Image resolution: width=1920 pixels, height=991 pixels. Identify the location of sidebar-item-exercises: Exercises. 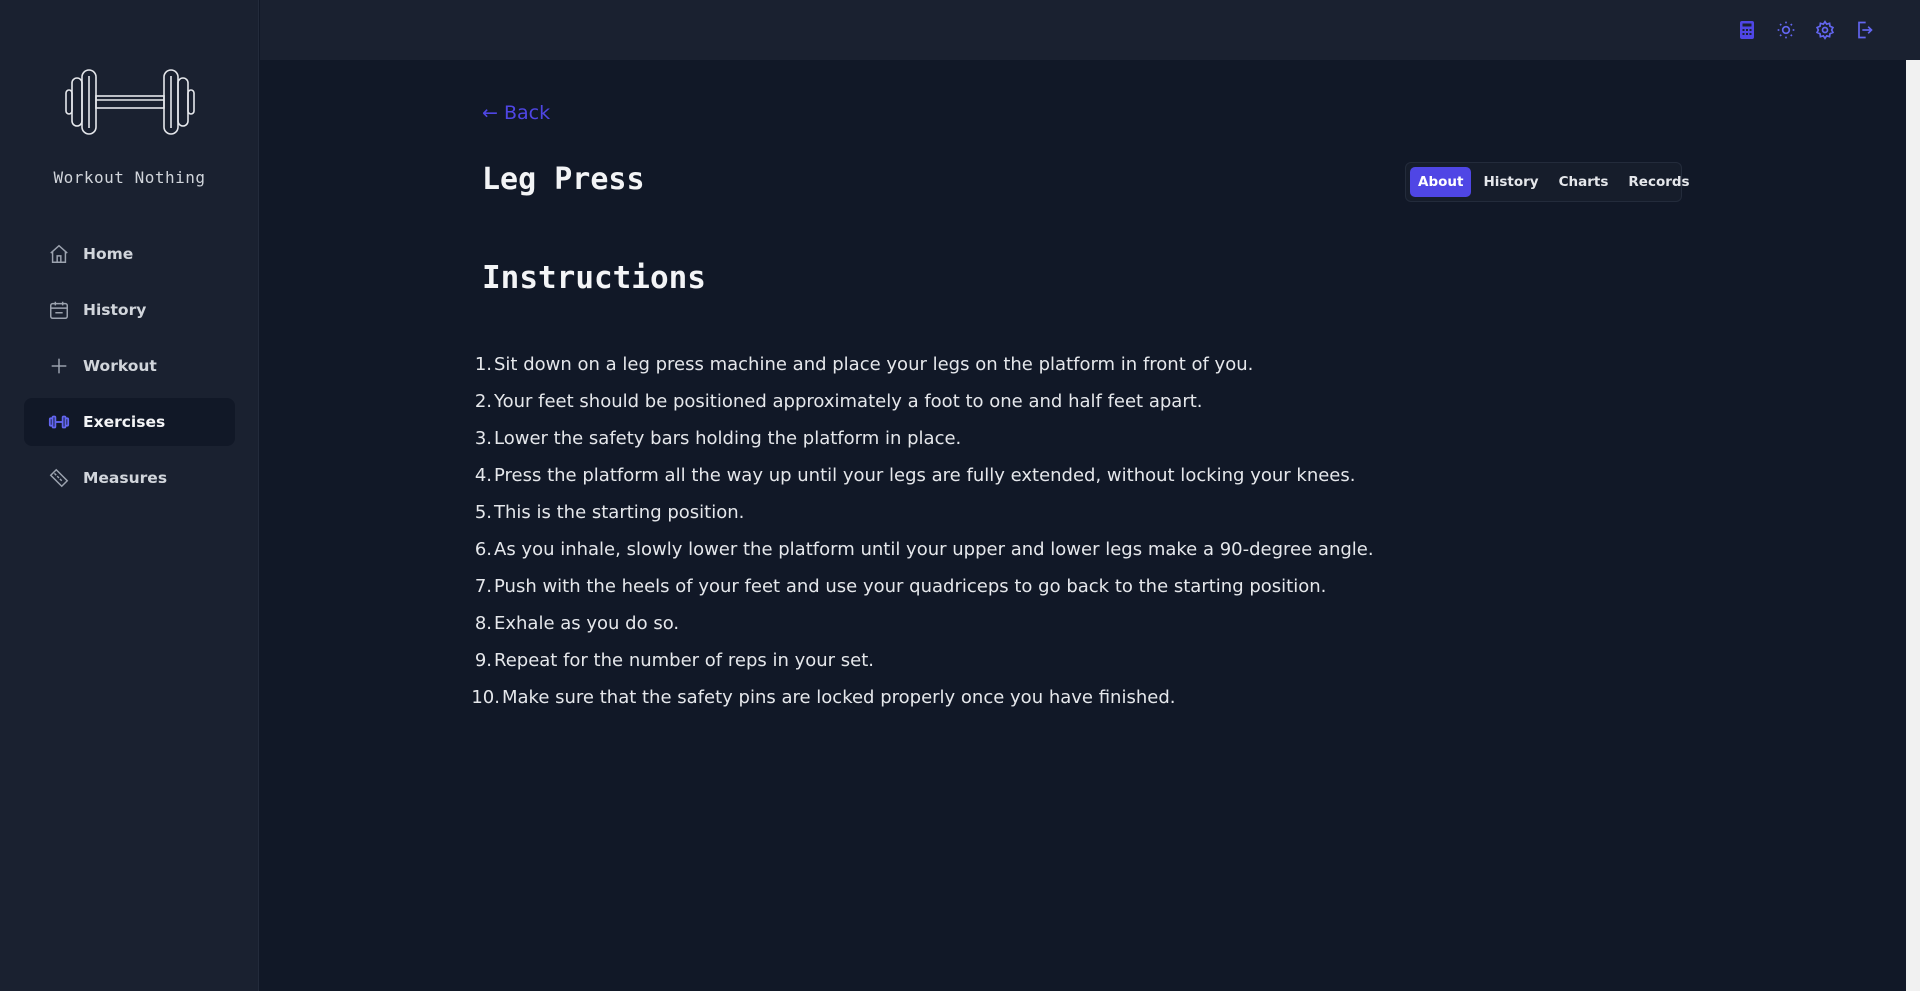
(129, 422).